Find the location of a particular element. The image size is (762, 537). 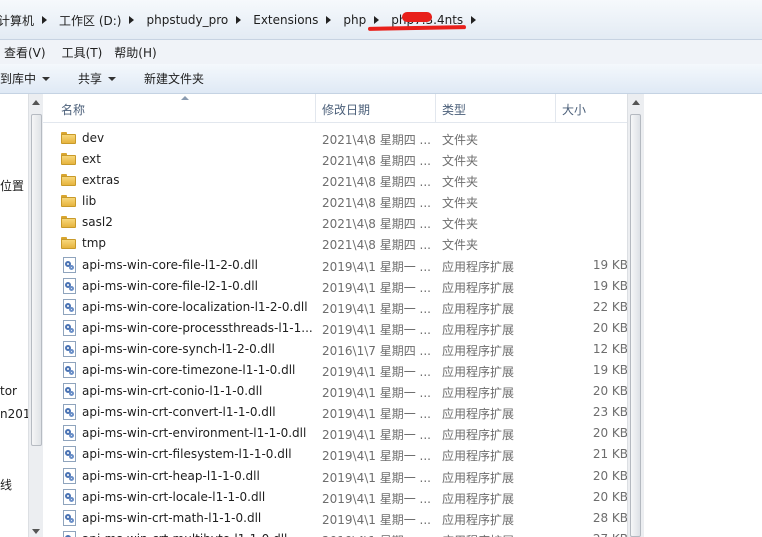

file-row: sasl2 2021\4\8 星期四 ... 文件夹 is located at coordinates (335, 222).